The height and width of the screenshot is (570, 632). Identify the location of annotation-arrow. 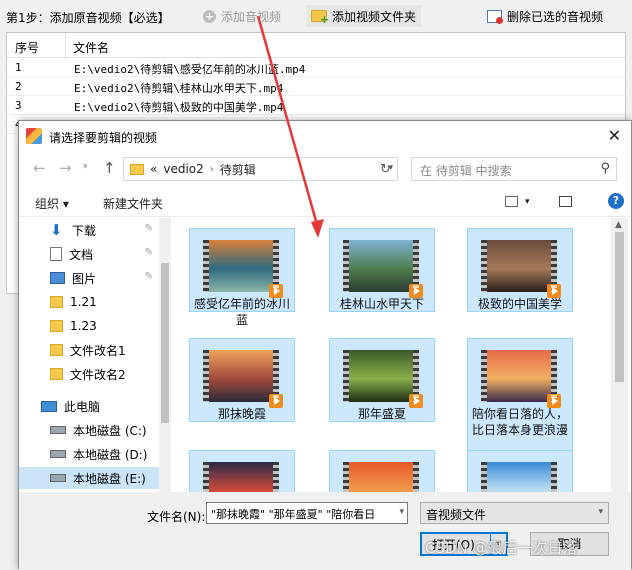
(290, 126).